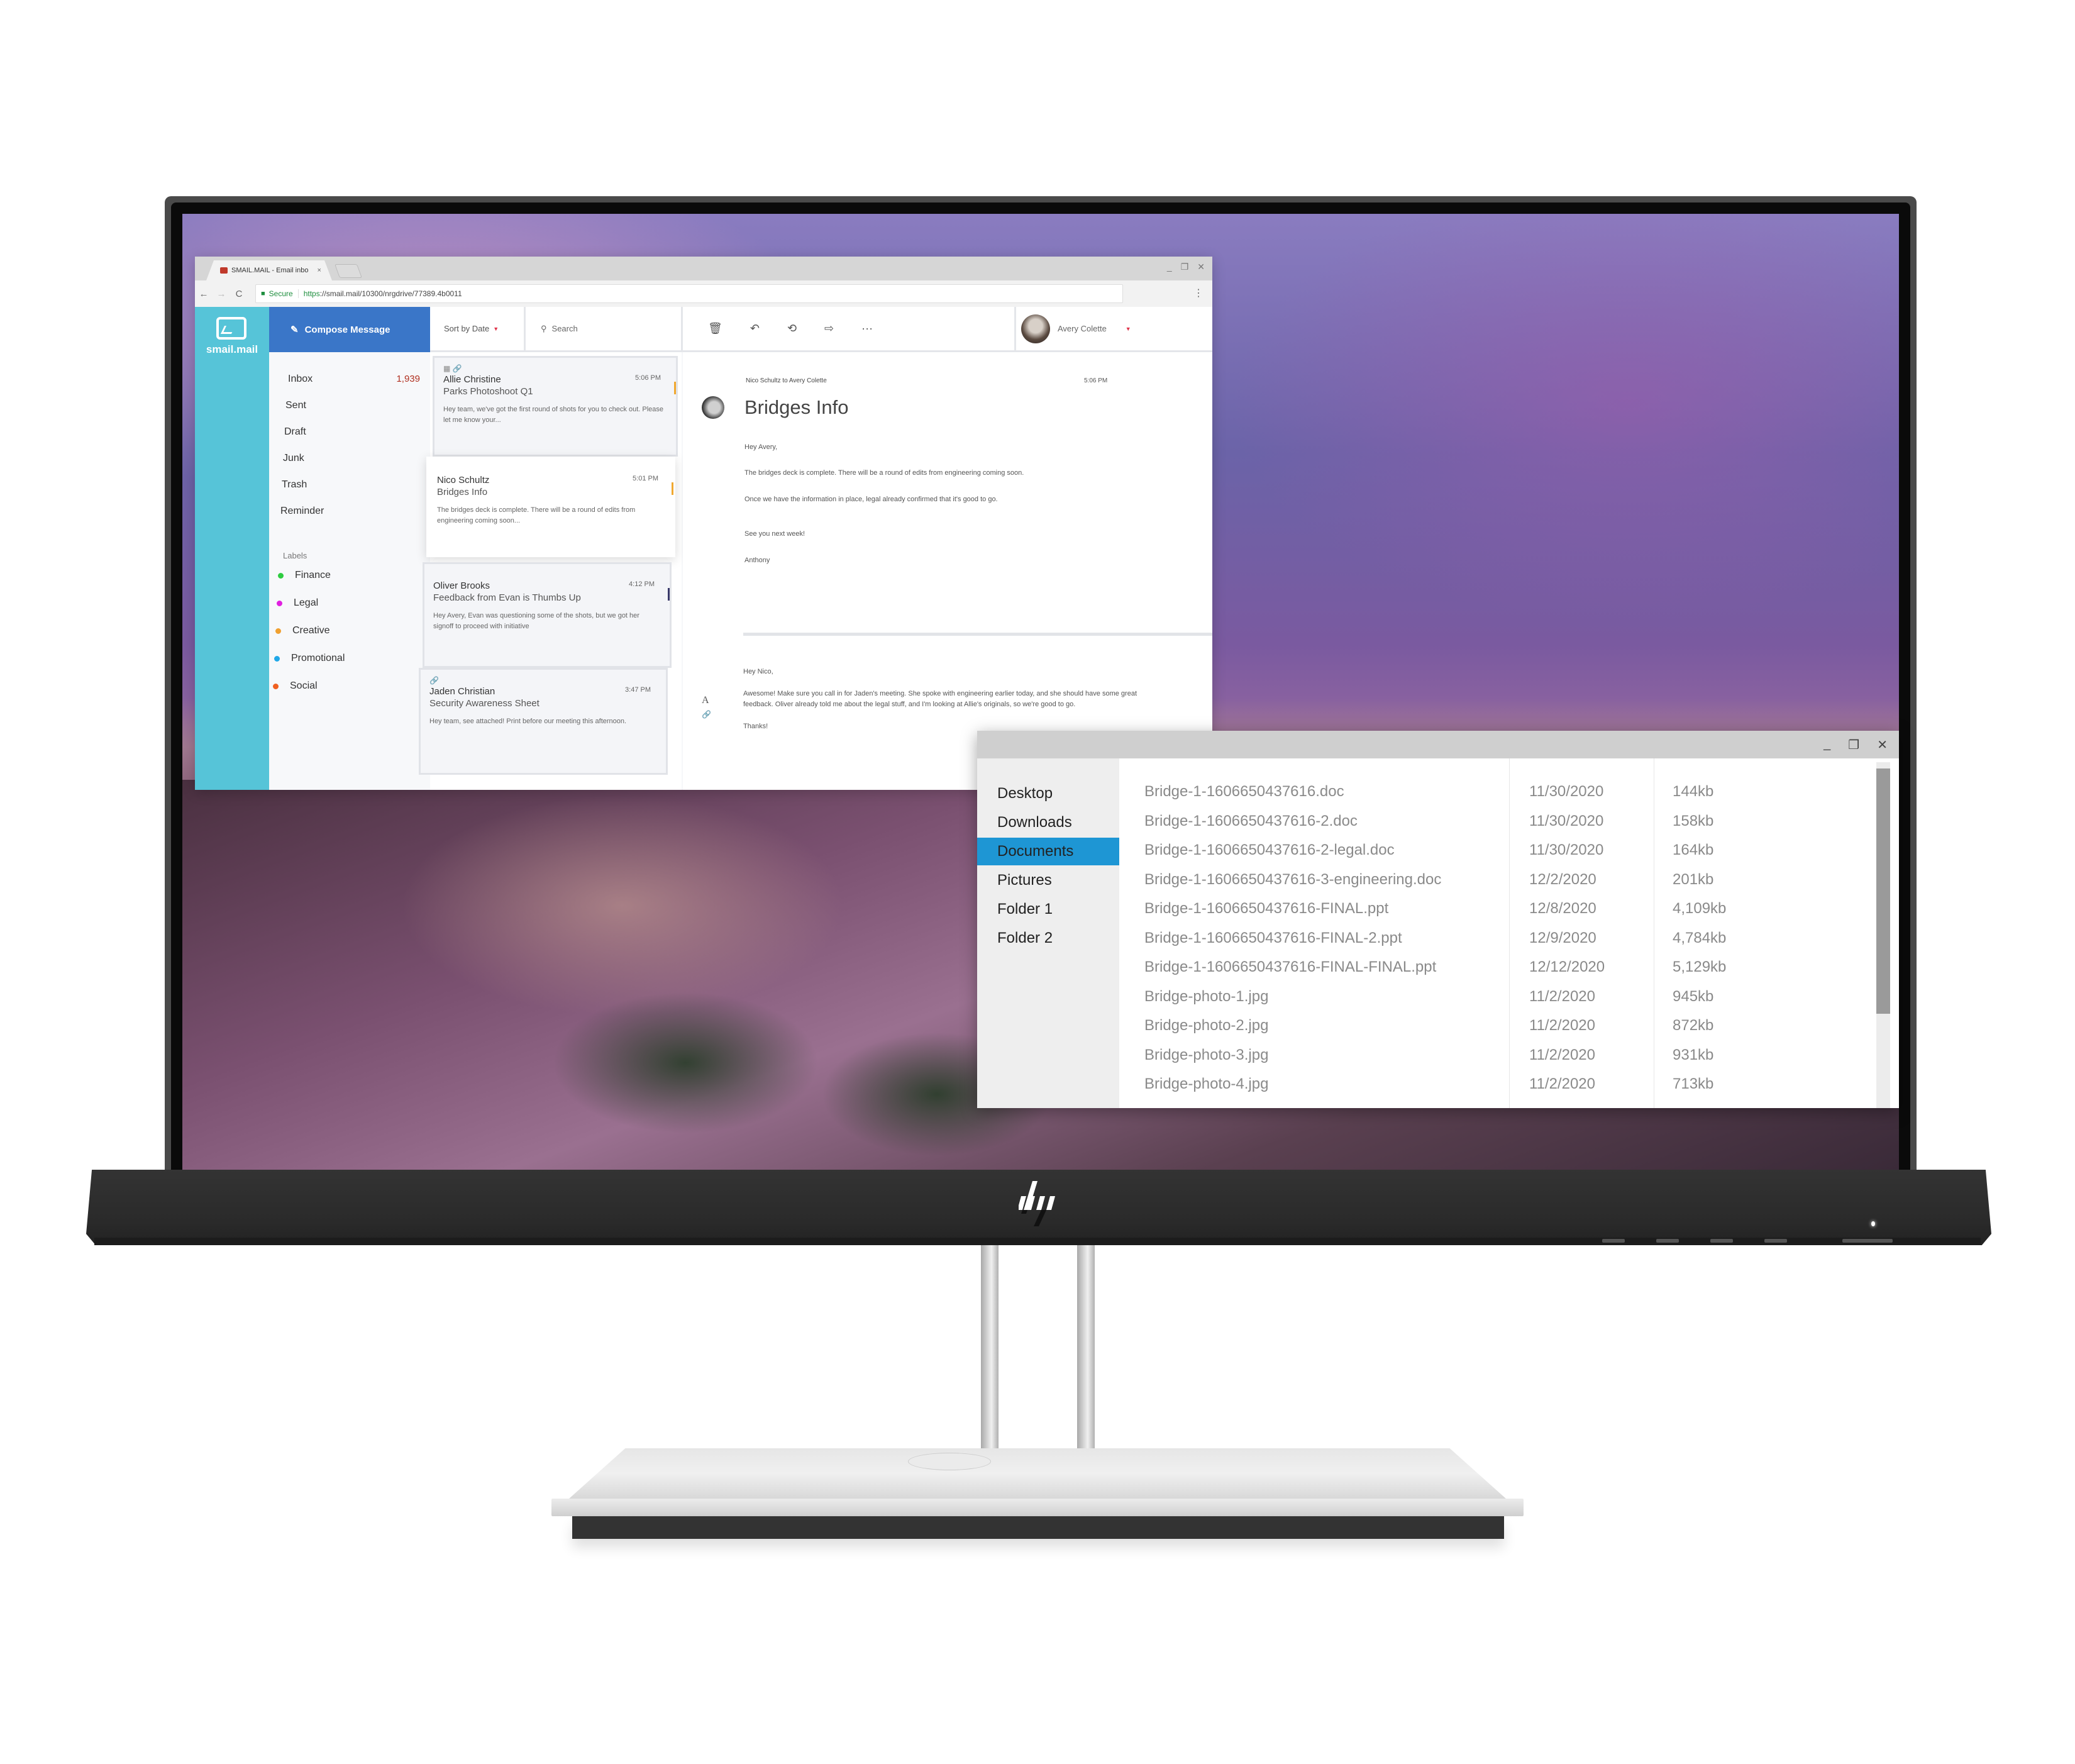 This screenshot has width=2075, height=1764. Describe the element at coordinates (1198, 293) in the screenshot. I see `browser-menu-icon: ⋮` at that location.